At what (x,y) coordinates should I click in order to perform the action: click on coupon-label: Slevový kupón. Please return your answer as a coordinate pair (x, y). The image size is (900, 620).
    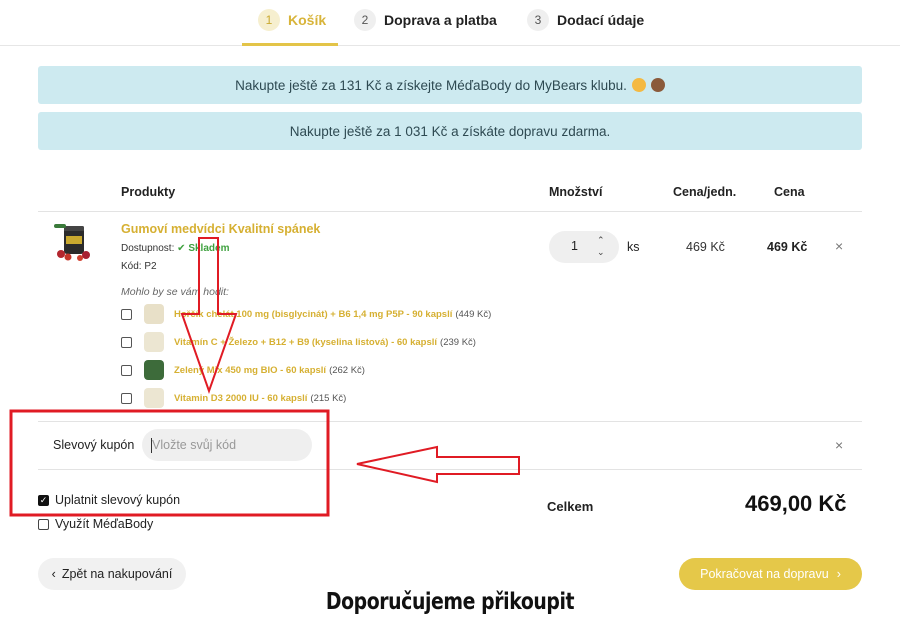
    Looking at the image, I should click on (94, 445).